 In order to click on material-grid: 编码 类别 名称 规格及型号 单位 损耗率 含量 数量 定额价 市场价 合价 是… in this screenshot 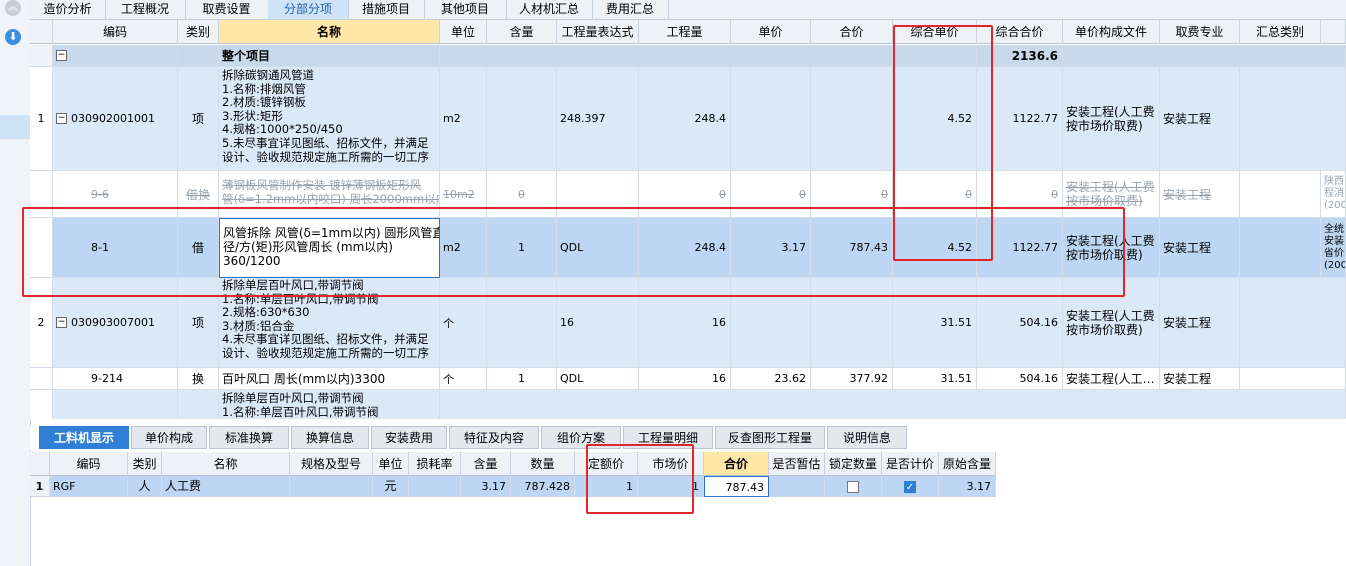, I will do `click(513, 475)`.